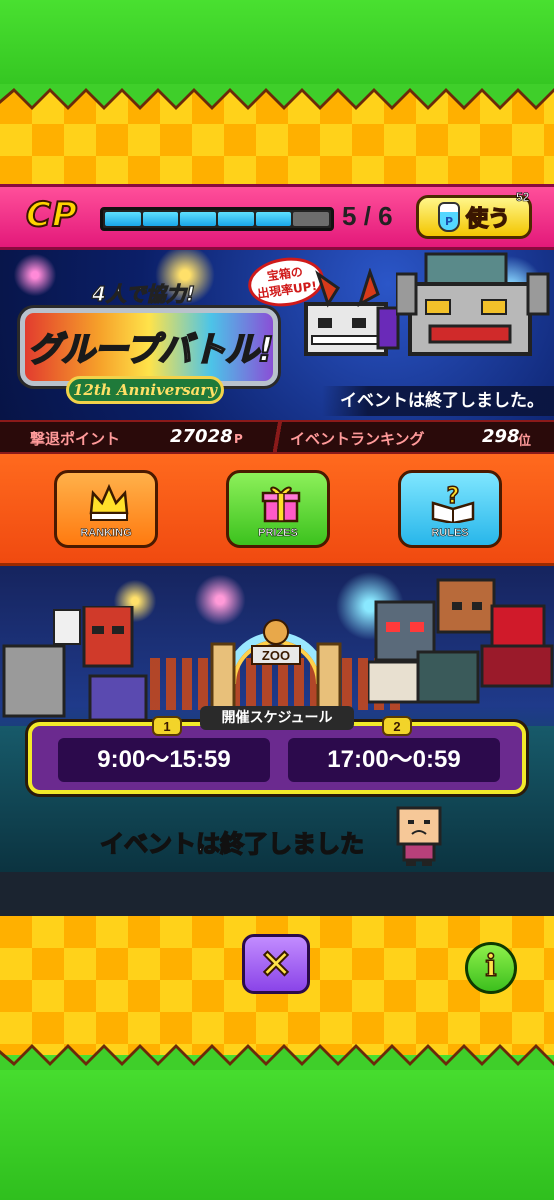 This screenshot has height=1200, width=554. I want to click on event-subtitle: 4人で協力!, so click(143, 293).